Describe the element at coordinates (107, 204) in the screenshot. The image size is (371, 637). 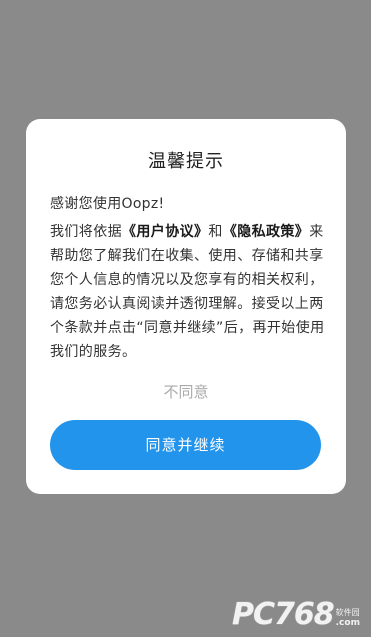
I see `greeting-text: 感谢您使用Oopz!` at that location.